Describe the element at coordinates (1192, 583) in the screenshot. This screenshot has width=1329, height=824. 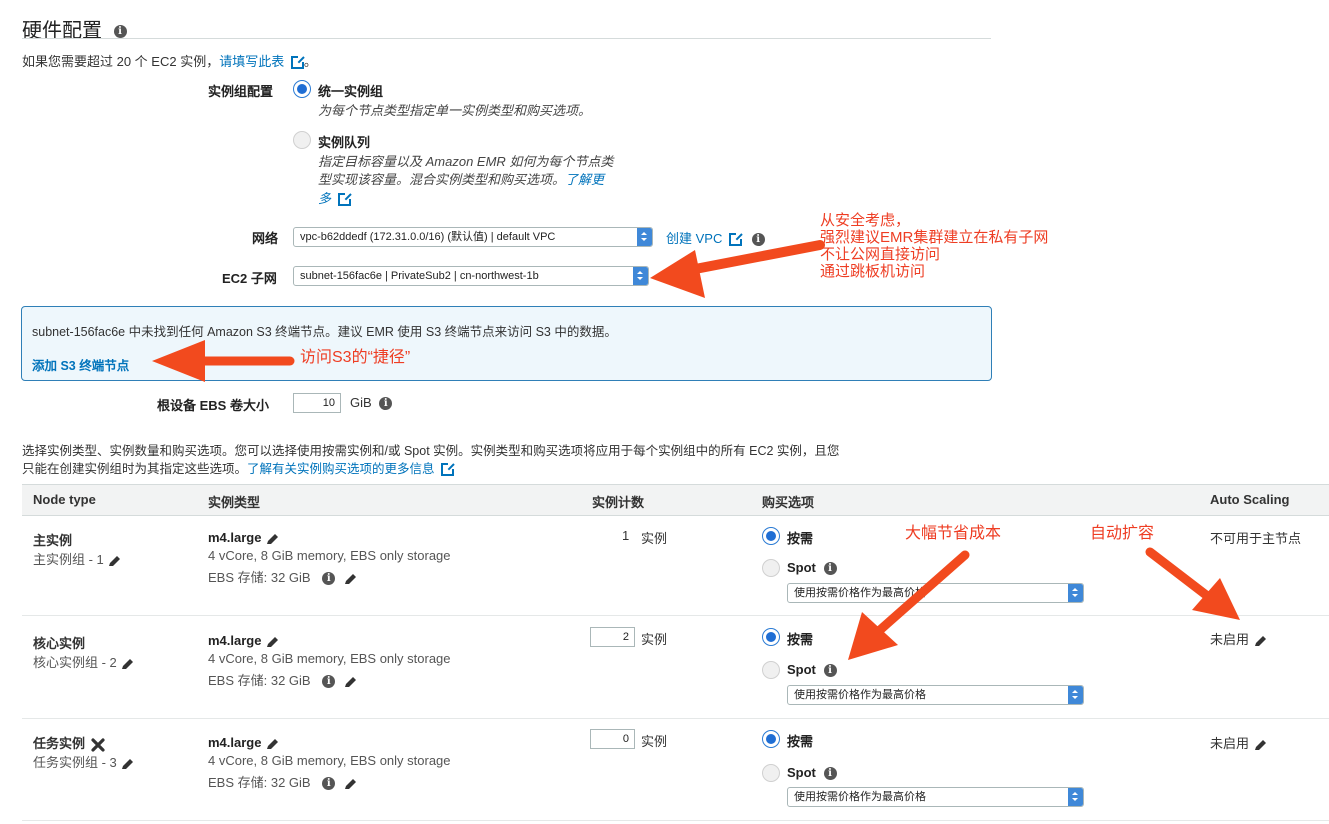
I see `arrow-to-auto-scaling` at that location.